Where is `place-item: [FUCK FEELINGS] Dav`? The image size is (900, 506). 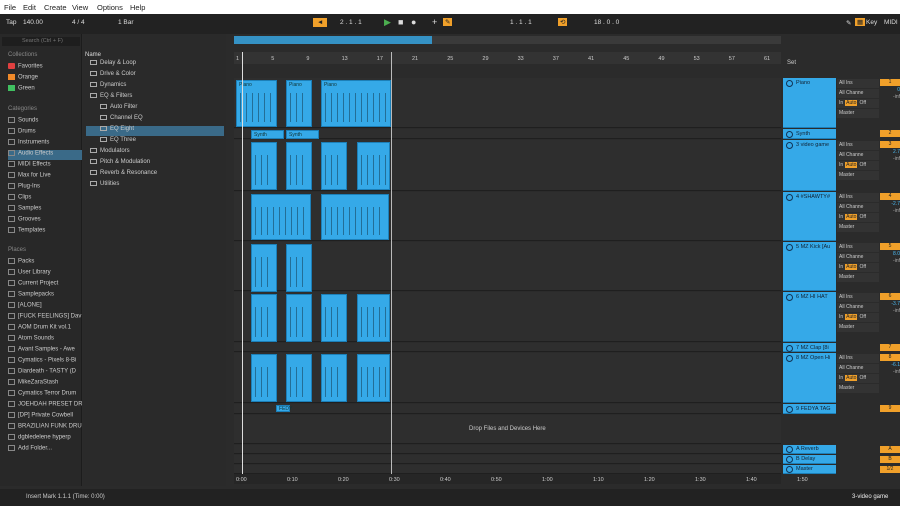 place-item: [FUCK FEELINGS] Dav is located at coordinates (45, 318).